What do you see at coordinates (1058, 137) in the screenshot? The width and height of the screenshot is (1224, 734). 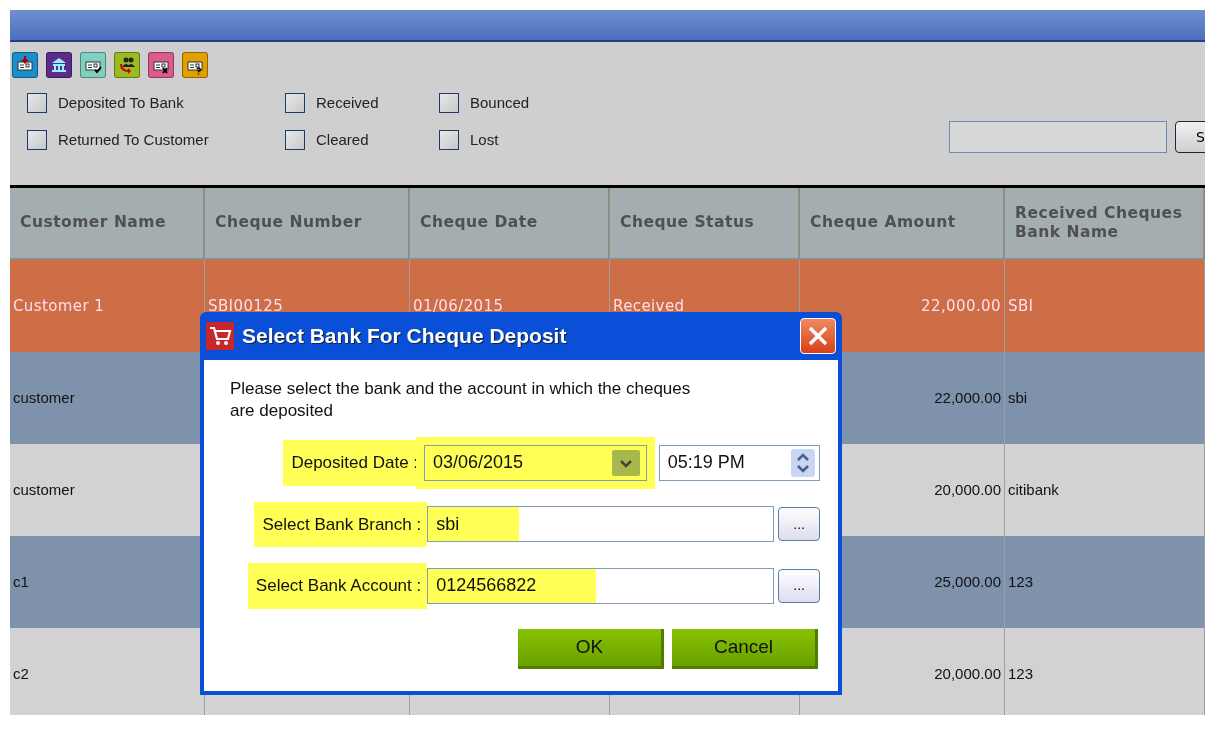 I see `search-field` at bounding box center [1058, 137].